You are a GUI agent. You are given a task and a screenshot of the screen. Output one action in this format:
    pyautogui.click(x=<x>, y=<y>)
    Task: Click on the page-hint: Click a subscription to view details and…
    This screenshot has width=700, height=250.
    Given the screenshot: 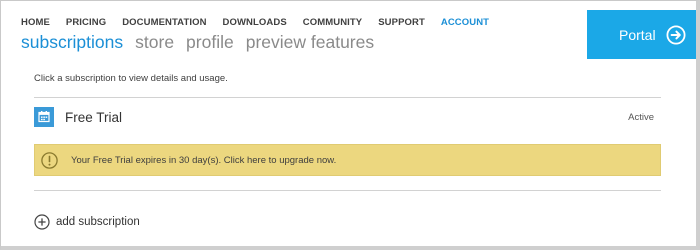 What is the action you would take?
    pyautogui.click(x=131, y=78)
    